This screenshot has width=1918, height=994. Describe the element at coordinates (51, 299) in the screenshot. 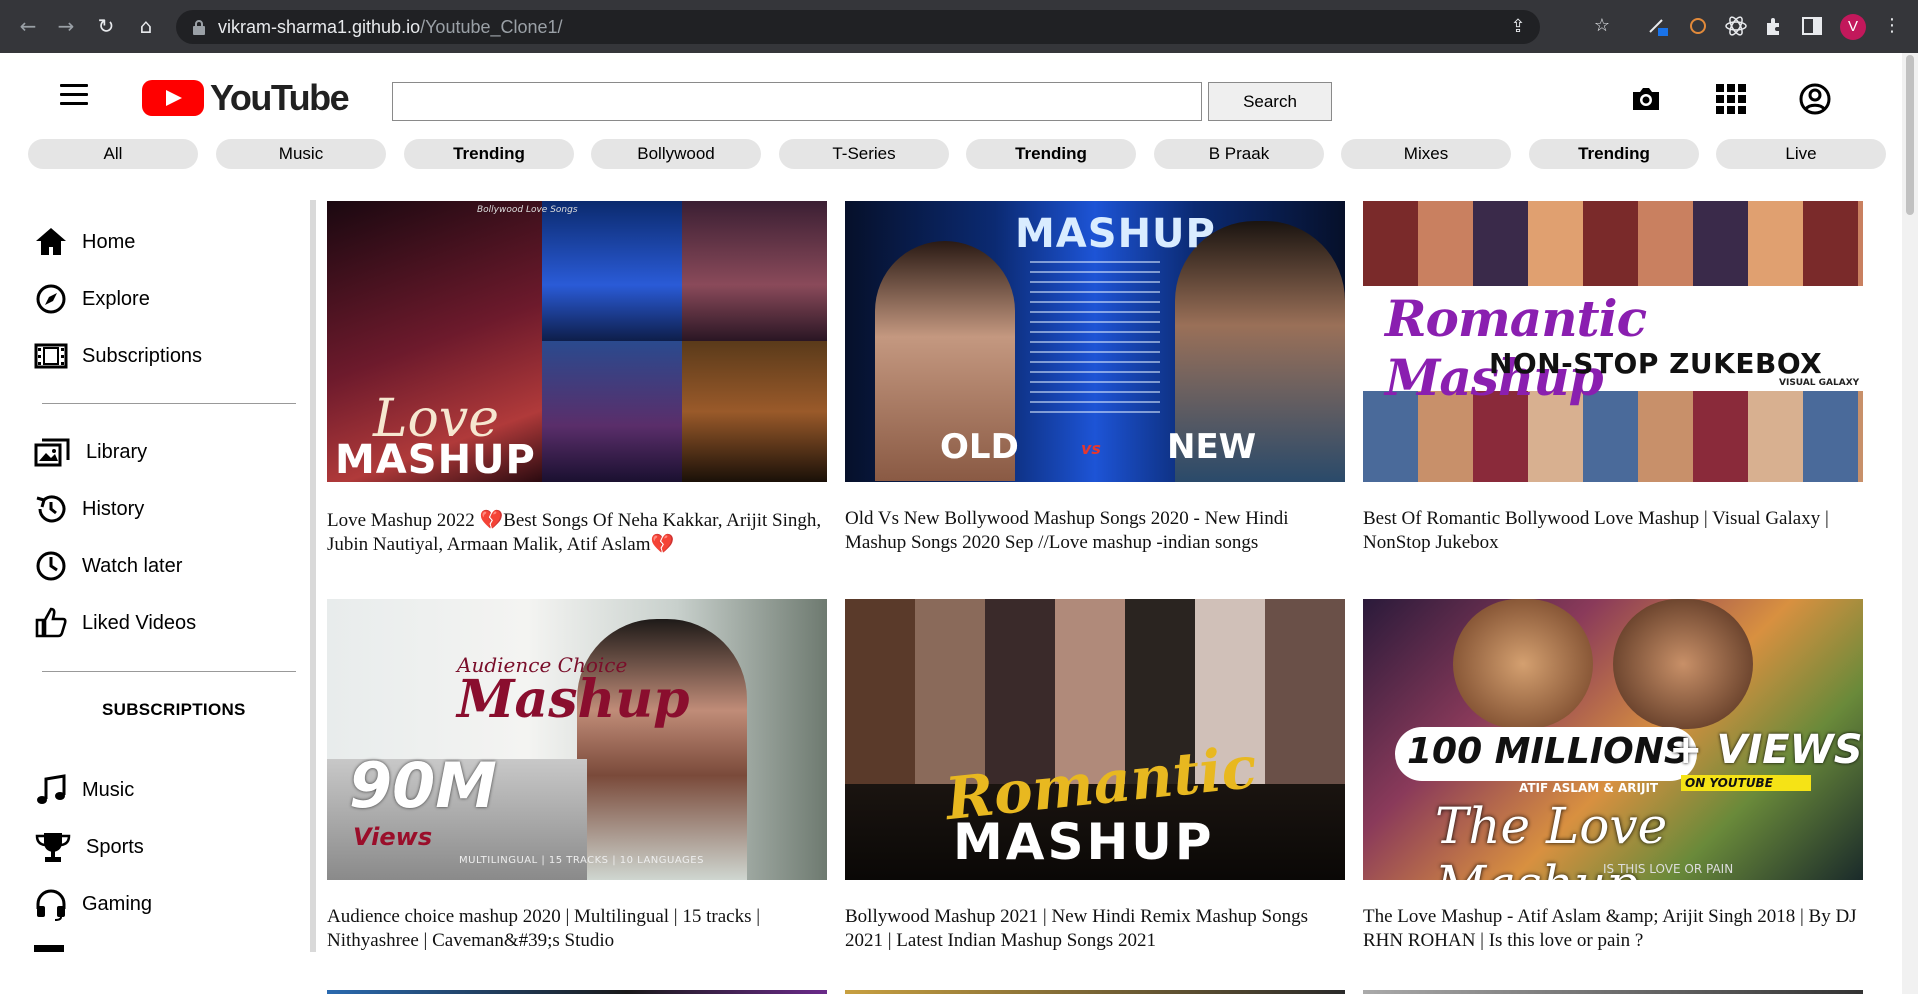

I see `compass-icon` at that location.